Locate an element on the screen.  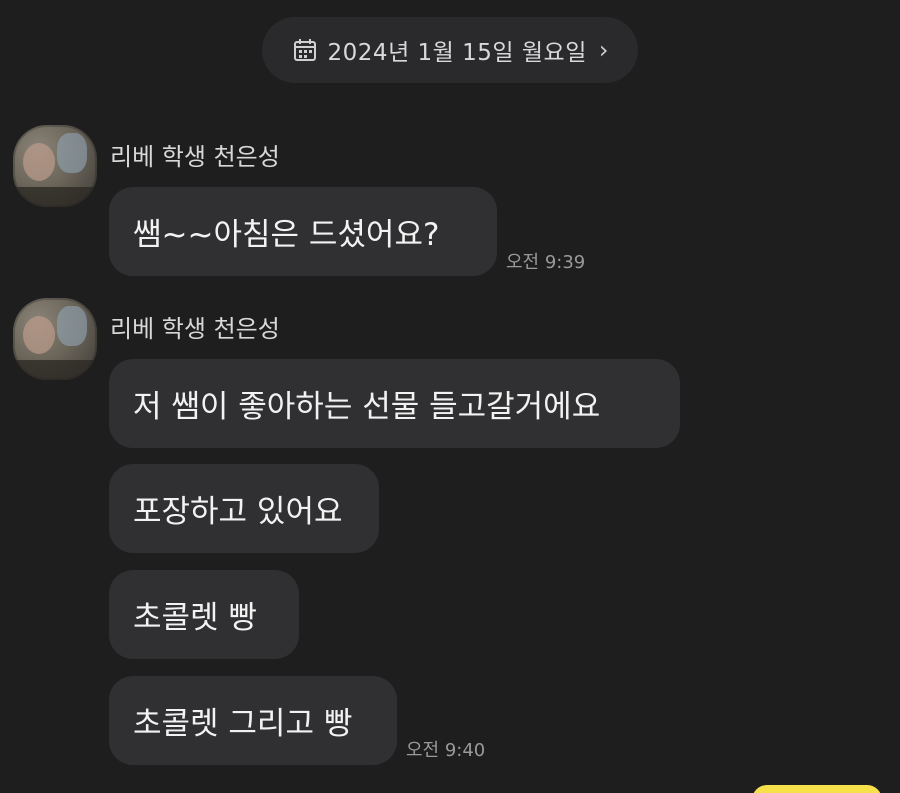
message-bubble: 쌤~~아침은 드셨어요? is located at coordinates (303, 231).